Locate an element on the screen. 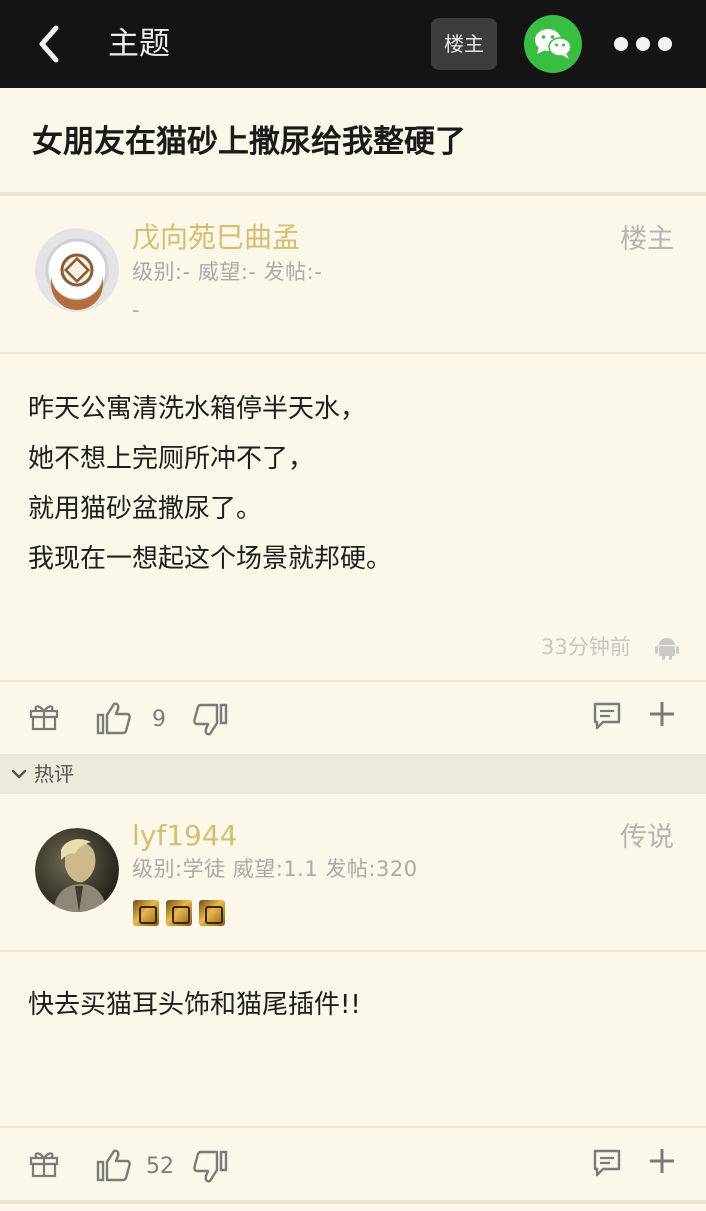 This screenshot has width=706, height=1211. wechat-share-button is located at coordinates (553, 44).